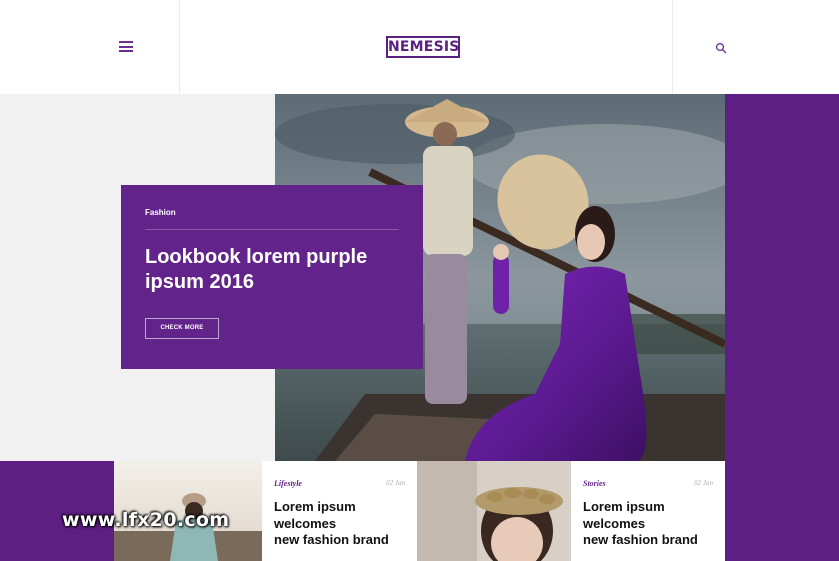 This screenshot has height=561, width=839. What do you see at coordinates (423, 47) in the screenshot?
I see `site-logo: NEMESIS` at bounding box center [423, 47].